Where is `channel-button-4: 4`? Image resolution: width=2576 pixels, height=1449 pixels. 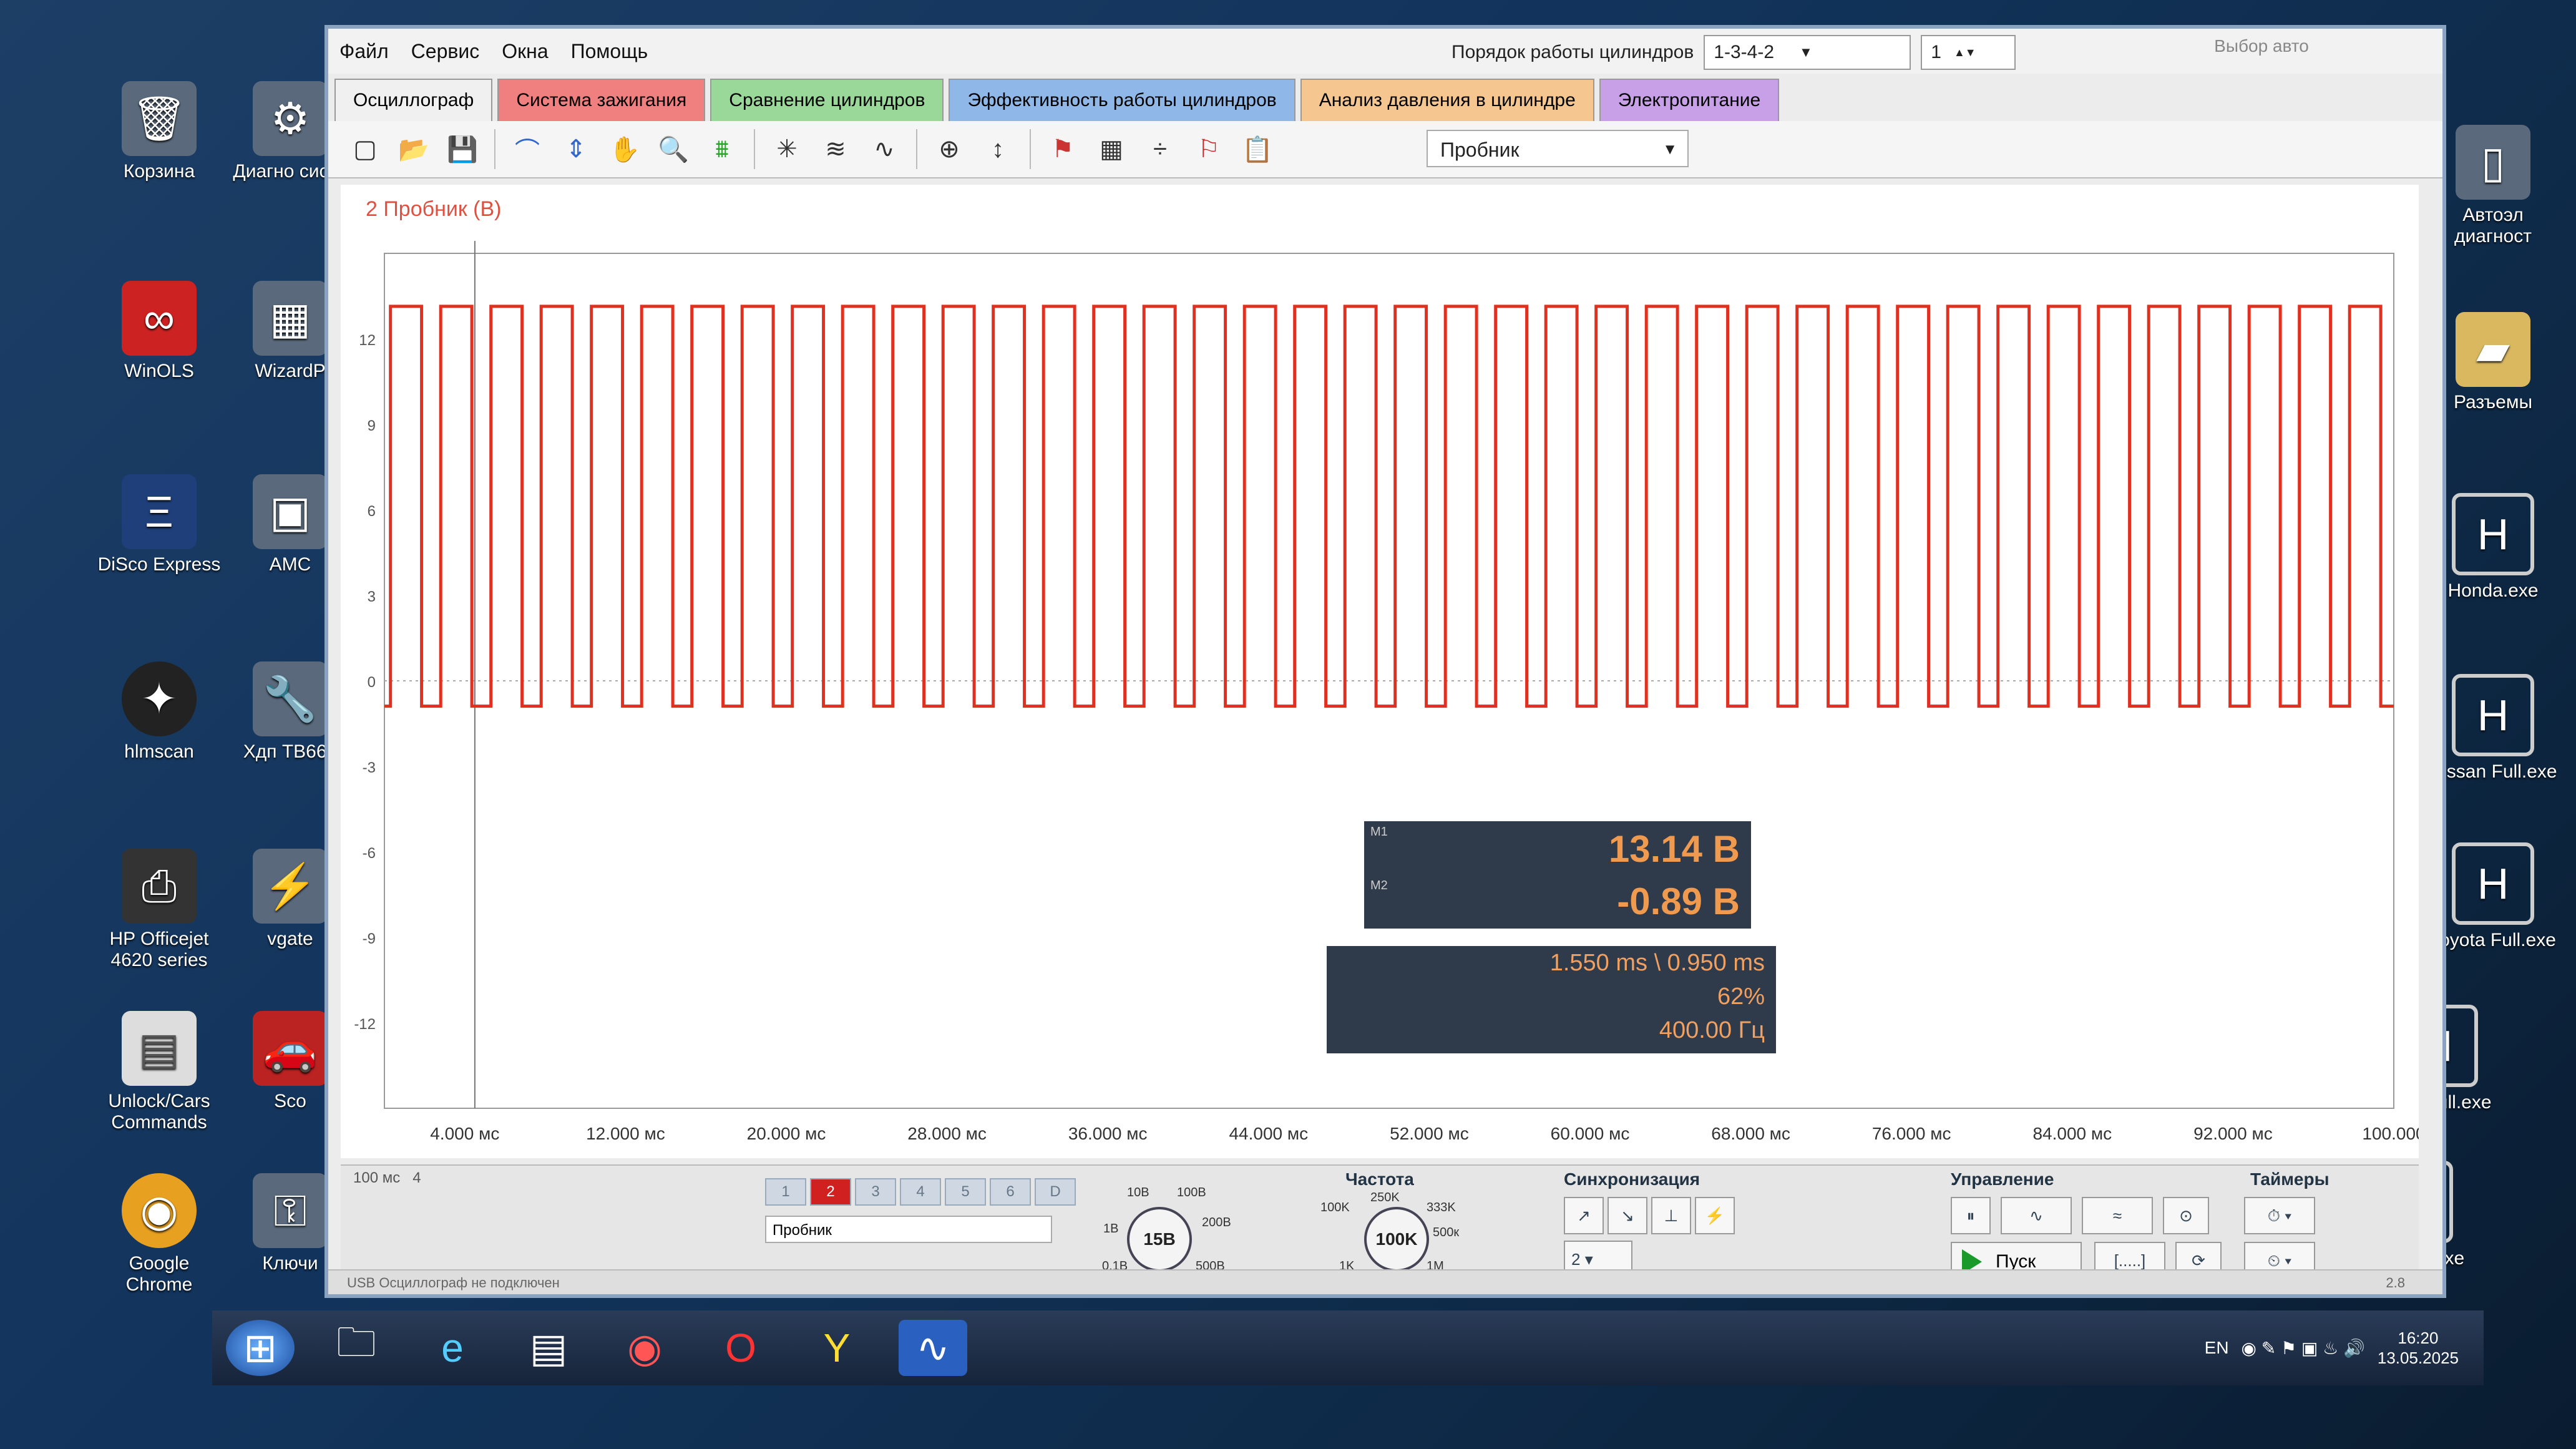 channel-button-4: 4 is located at coordinates (920, 1192).